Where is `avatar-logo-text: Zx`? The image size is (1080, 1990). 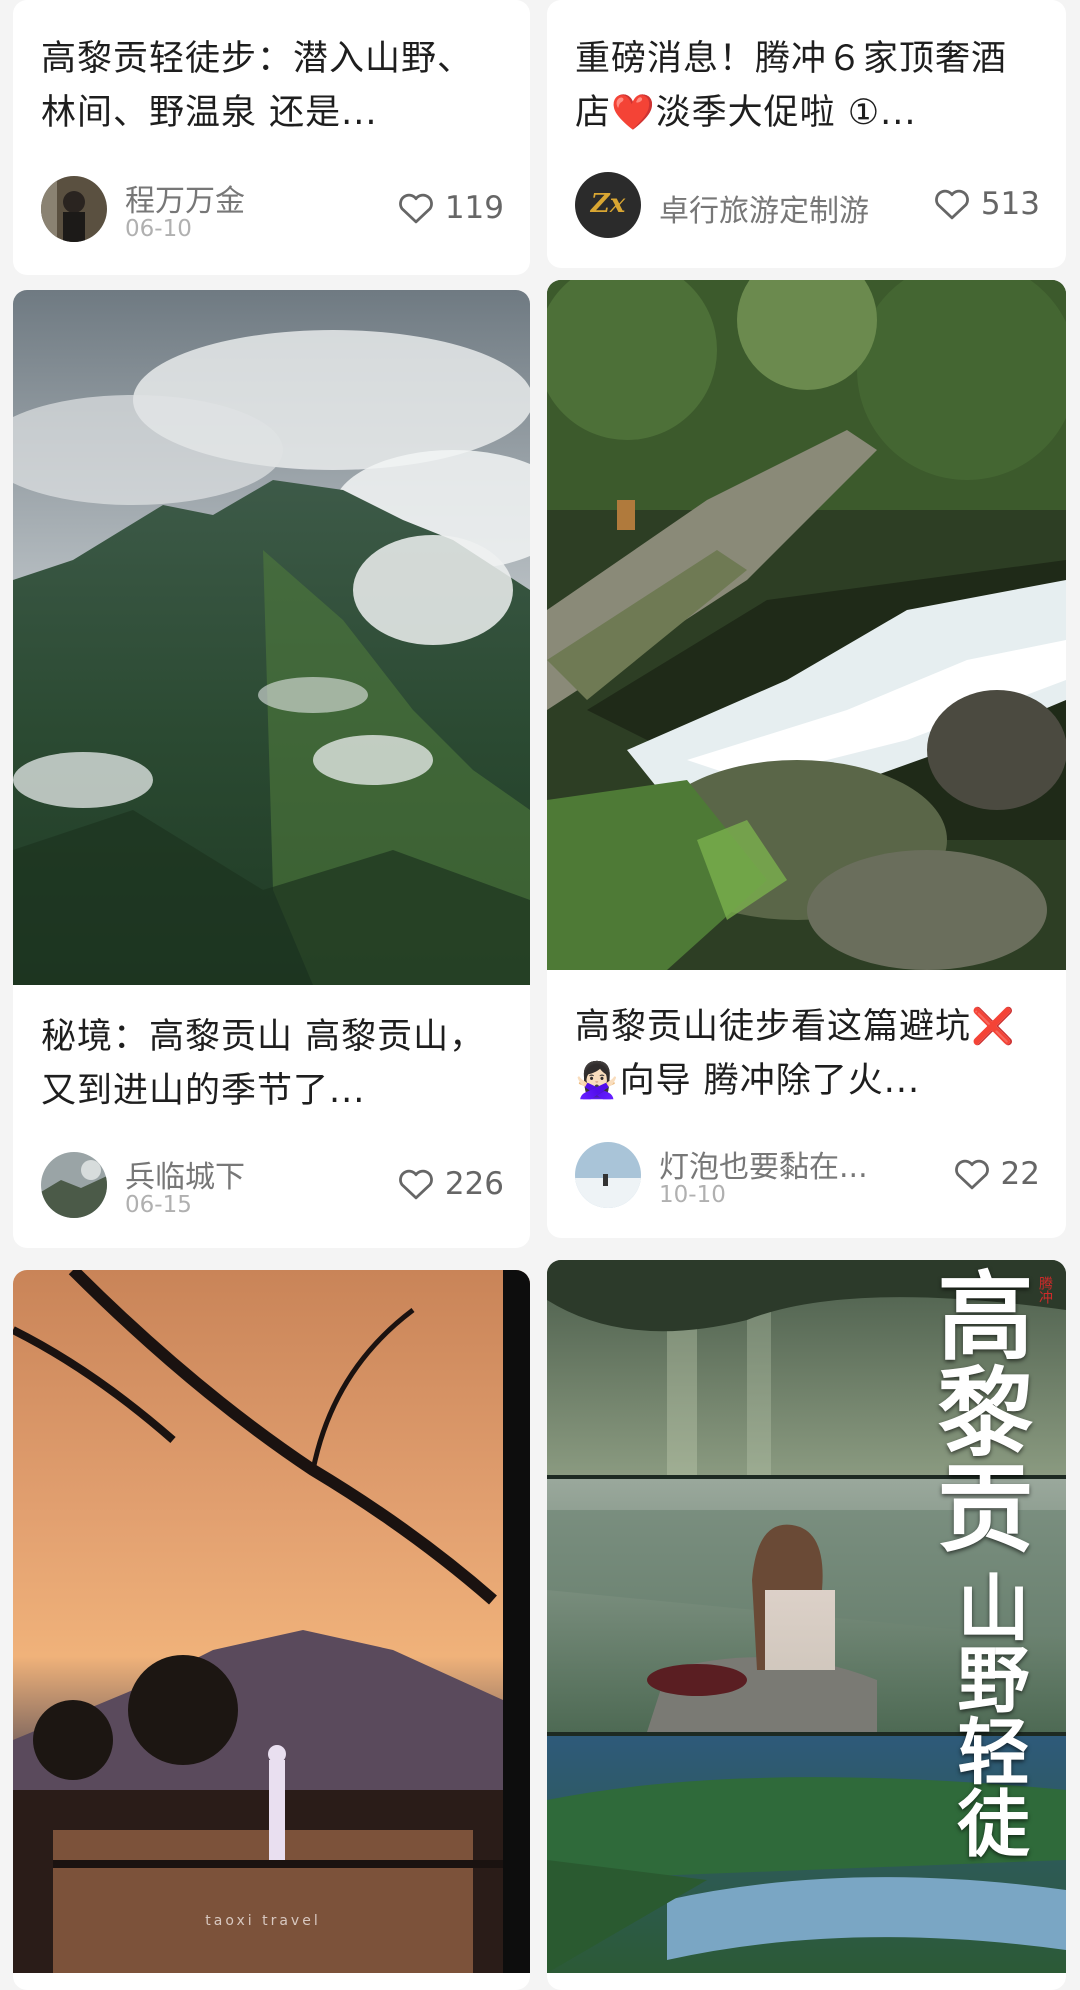 avatar-logo-text: Zx is located at coordinates (608, 204).